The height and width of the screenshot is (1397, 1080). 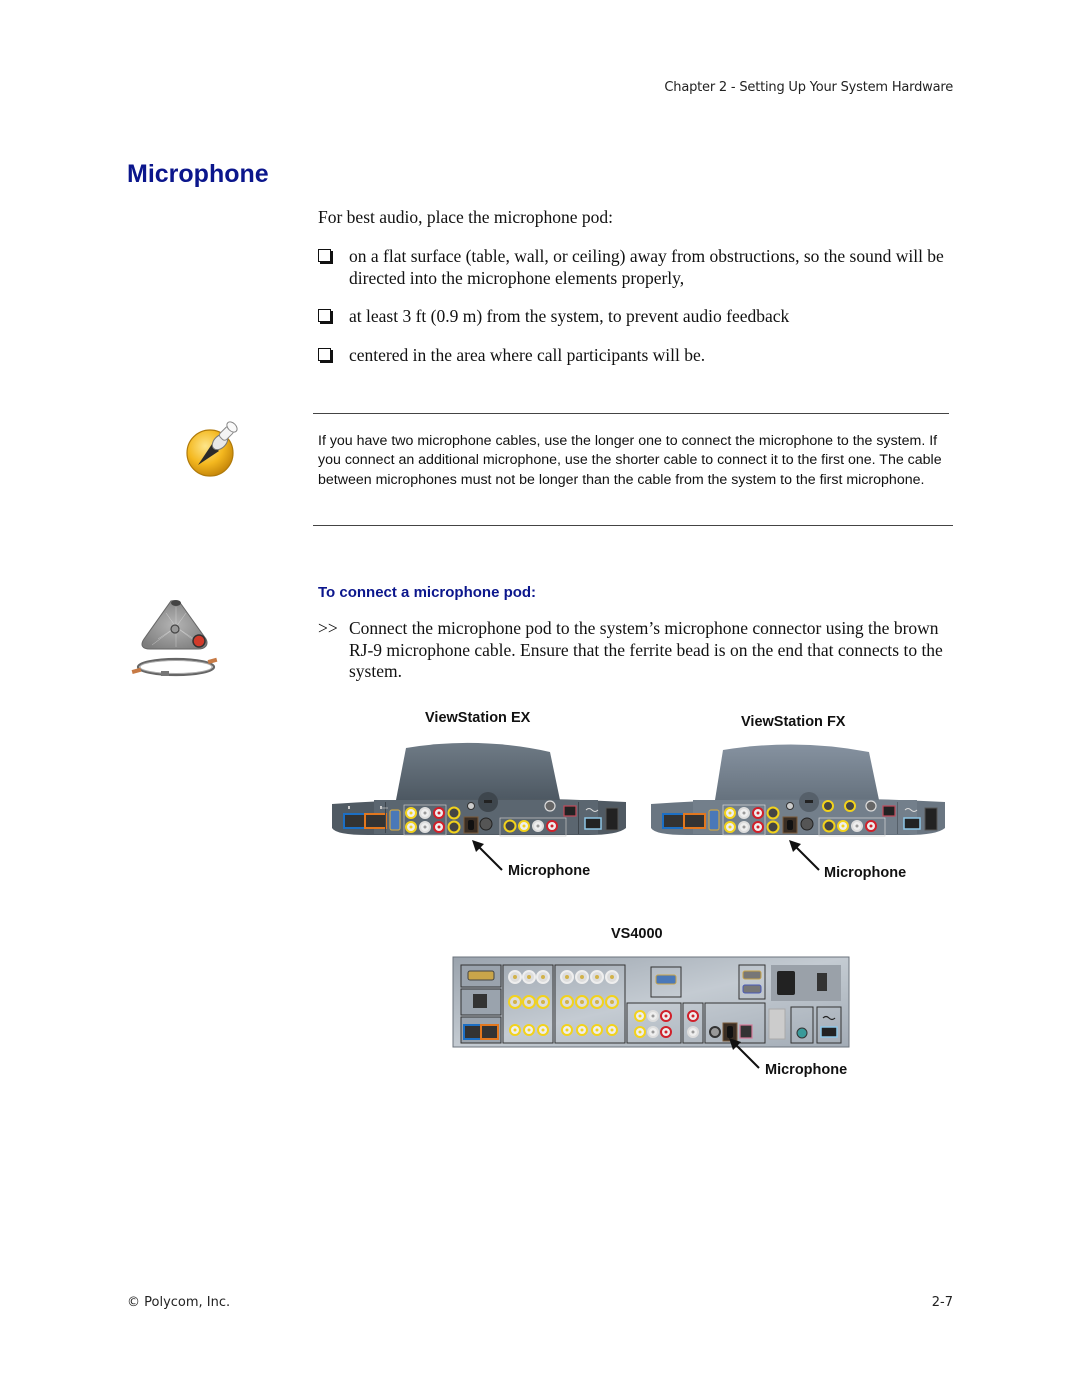 I want to click on step-marker: >>, so click(x=328, y=628).